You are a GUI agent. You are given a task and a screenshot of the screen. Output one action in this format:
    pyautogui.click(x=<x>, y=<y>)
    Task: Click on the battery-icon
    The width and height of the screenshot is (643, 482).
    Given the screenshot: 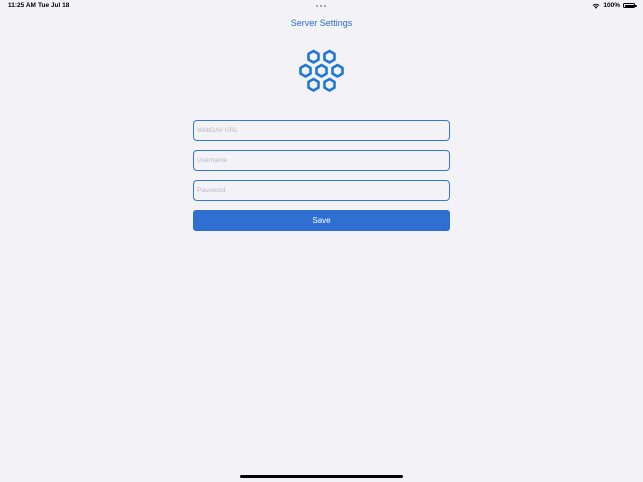 What is the action you would take?
    pyautogui.click(x=630, y=5)
    